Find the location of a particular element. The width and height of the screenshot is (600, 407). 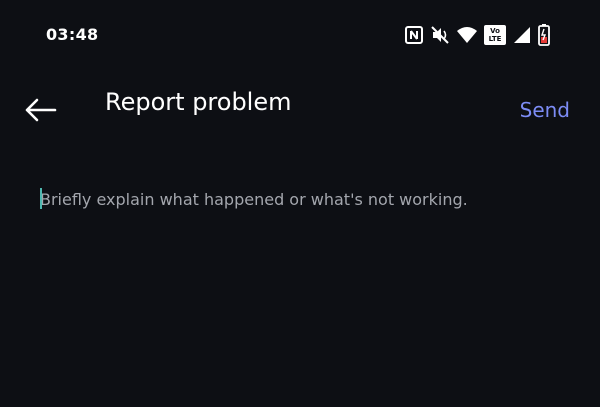

arrow-left-icon is located at coordinates (40, 112).